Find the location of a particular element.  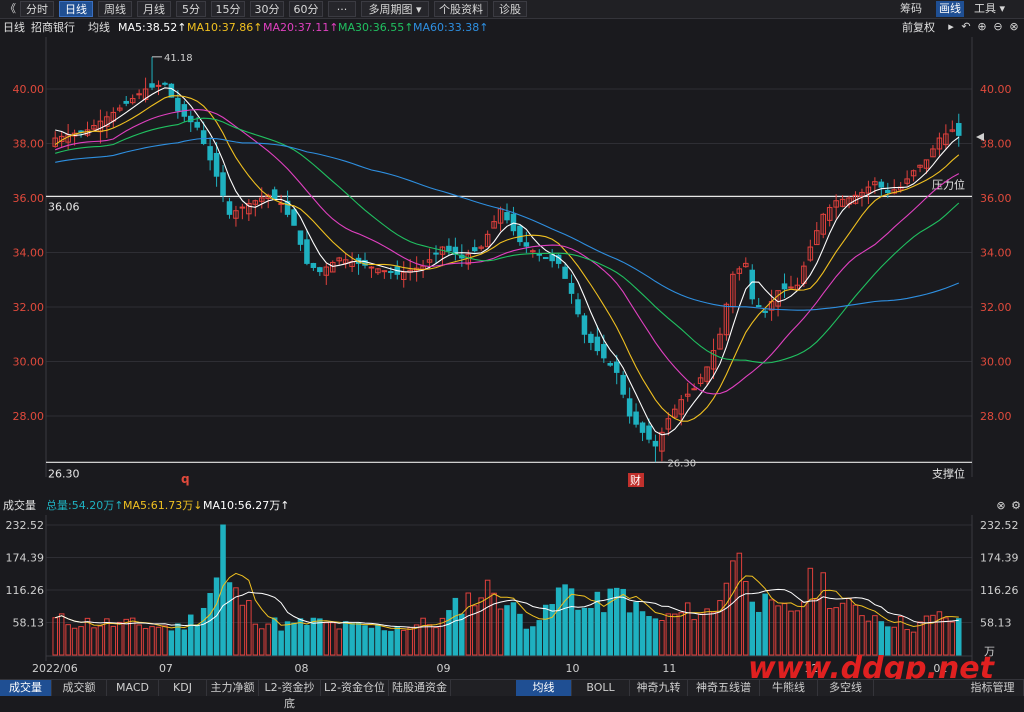

price-ytick-left: 30.00 is located at coordinates (29, 362).